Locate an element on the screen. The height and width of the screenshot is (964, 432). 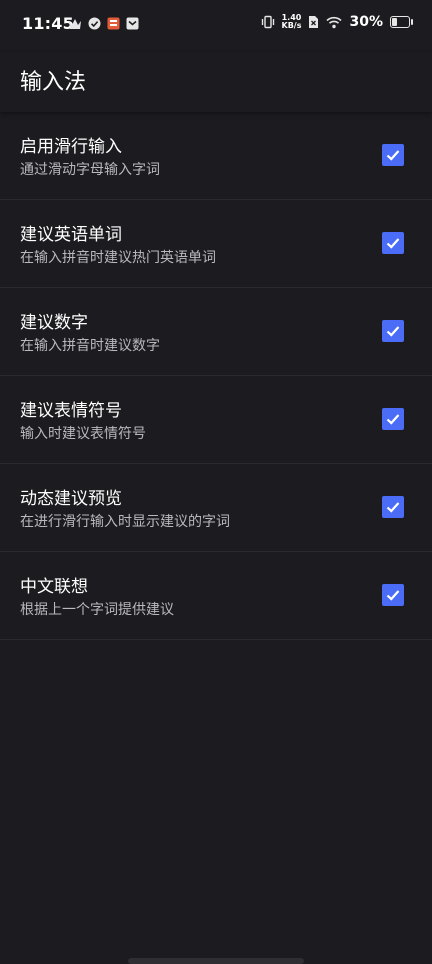
network-speed-unit: KB/s is located at coordinates (291, 25).